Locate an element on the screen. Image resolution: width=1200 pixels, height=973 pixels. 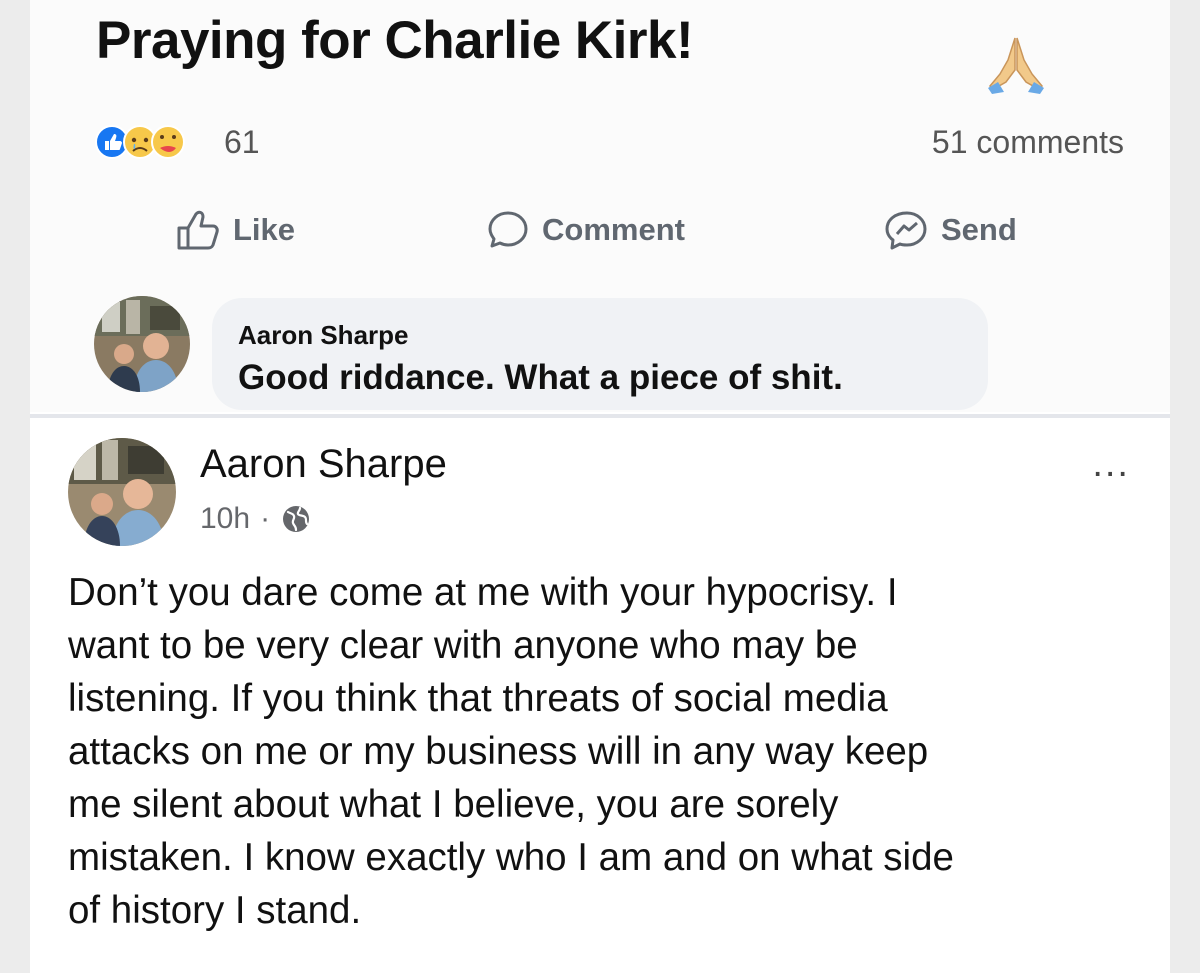
thumbs-up-icon is located at coordinates (198, 230).